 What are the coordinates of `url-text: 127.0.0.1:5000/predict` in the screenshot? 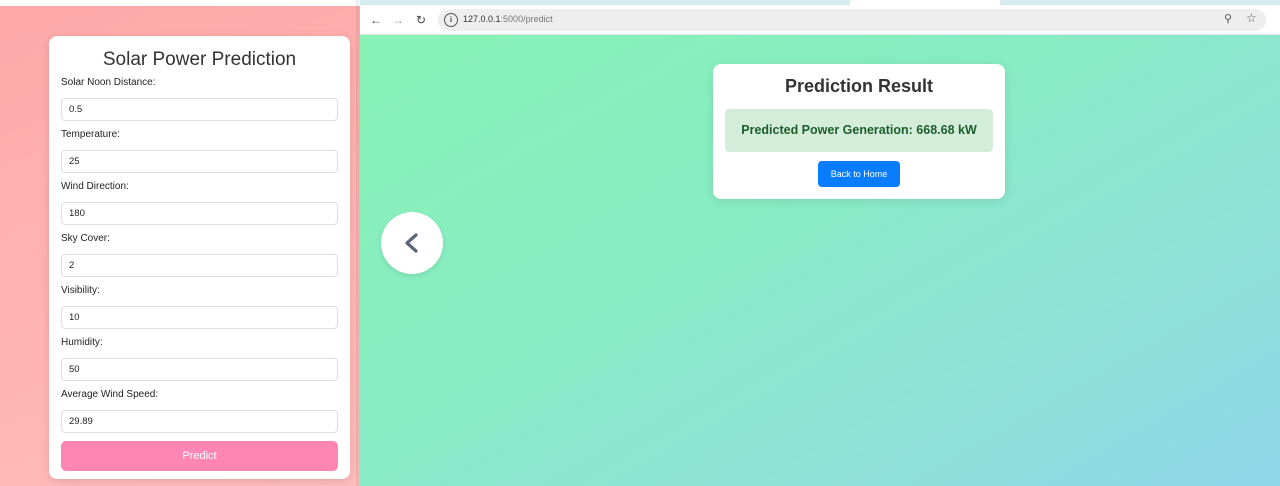 It's located at (508, 19).